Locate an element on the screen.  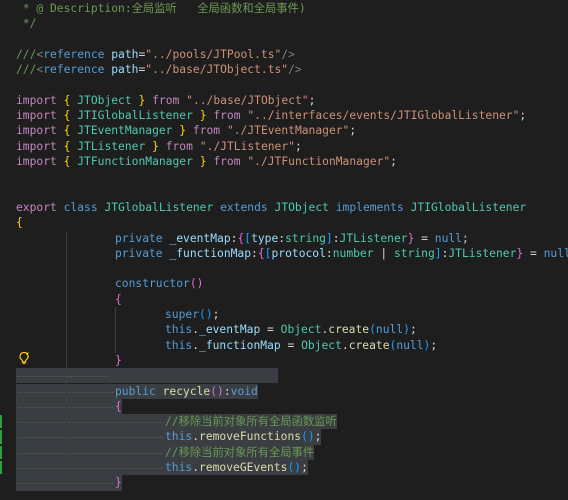
code-line-recycle: public recycle():void is located at coordinates (284, 391).